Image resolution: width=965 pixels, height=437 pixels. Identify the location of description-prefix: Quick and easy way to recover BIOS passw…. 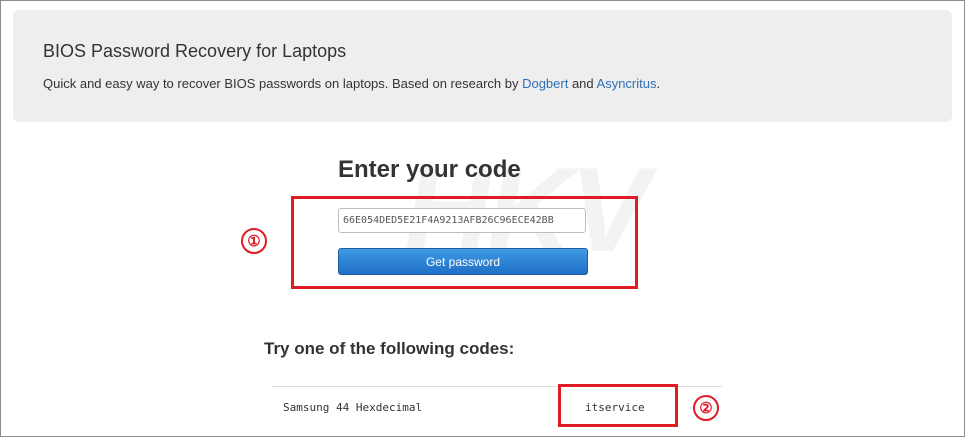
(283, 83).